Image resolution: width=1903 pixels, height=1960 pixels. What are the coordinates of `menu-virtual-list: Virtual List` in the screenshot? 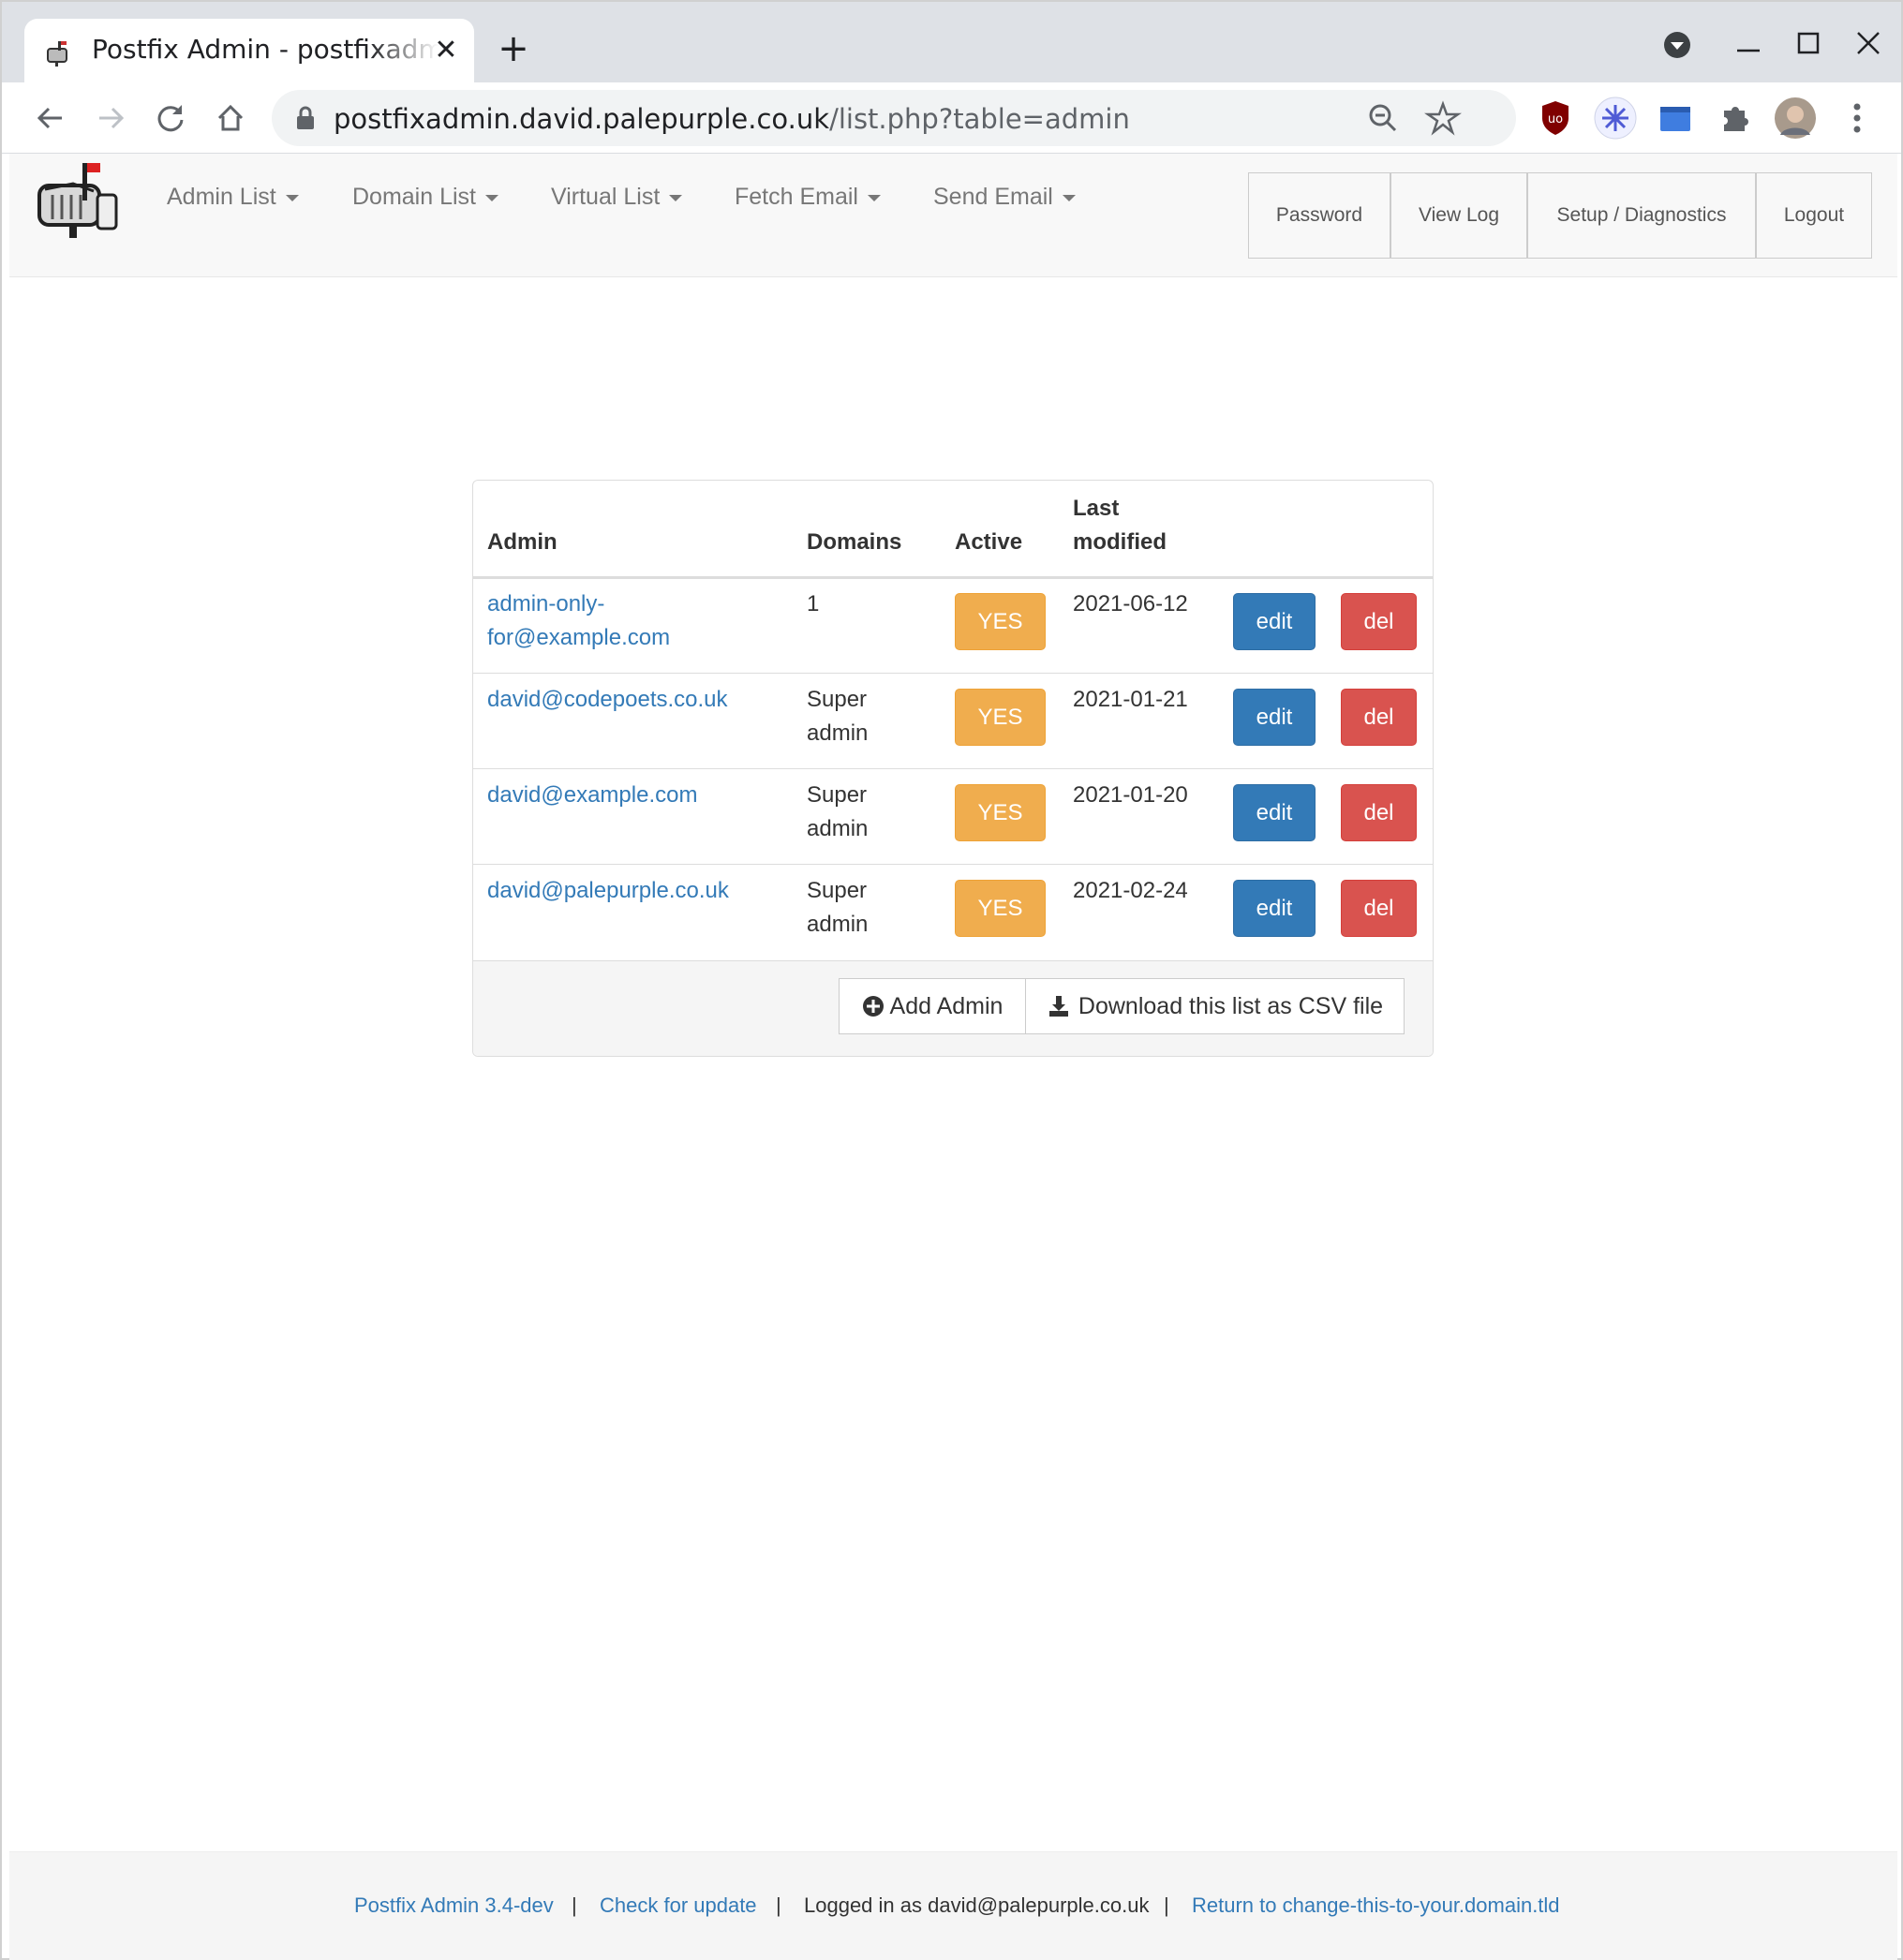 It's located at (617, 197).